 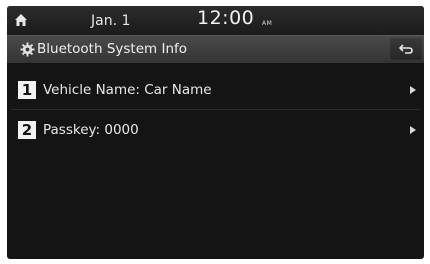 What do you see at coordinates (91, 130) in the screenshot?
I see `list-item-label: Passkey: 0000` at bounding box center [91, 130].